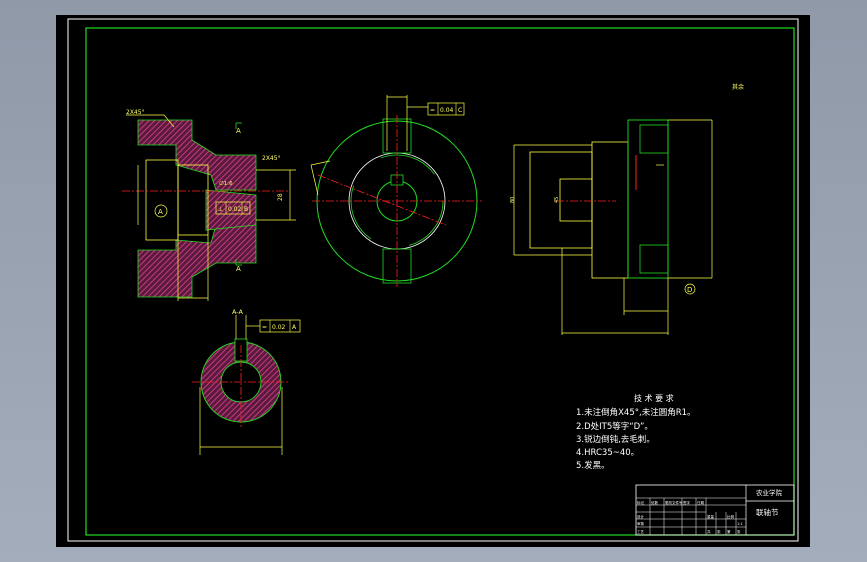 Image resolution: width=867 pixels, height=562 pixels. Describe the element at coordinates (447, 110) in the screenshot. I see `tol-top-value: 0.04` at that location.